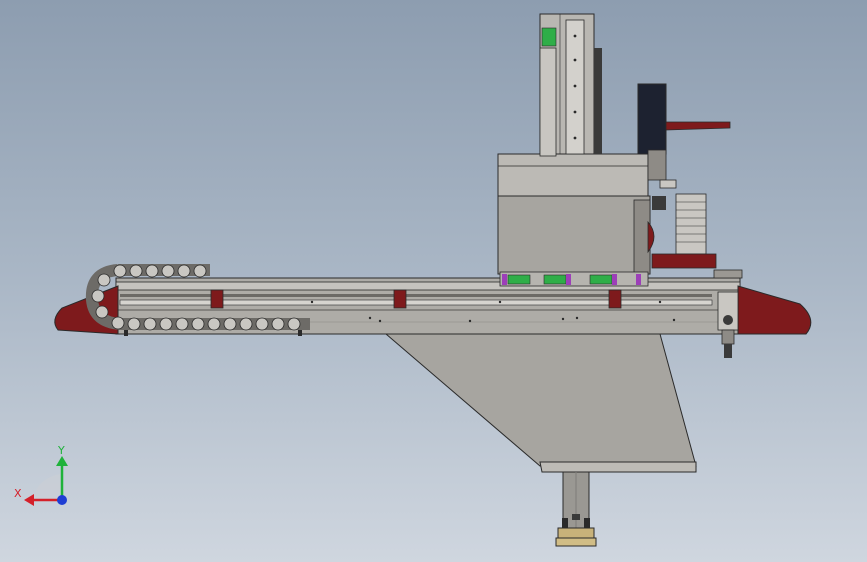 The width and height of the screenshot is (867, 562). Describe the element at coordinates (41, 475) in the screenshot. I see `coordinate-triad-icon: Y X` at that location.